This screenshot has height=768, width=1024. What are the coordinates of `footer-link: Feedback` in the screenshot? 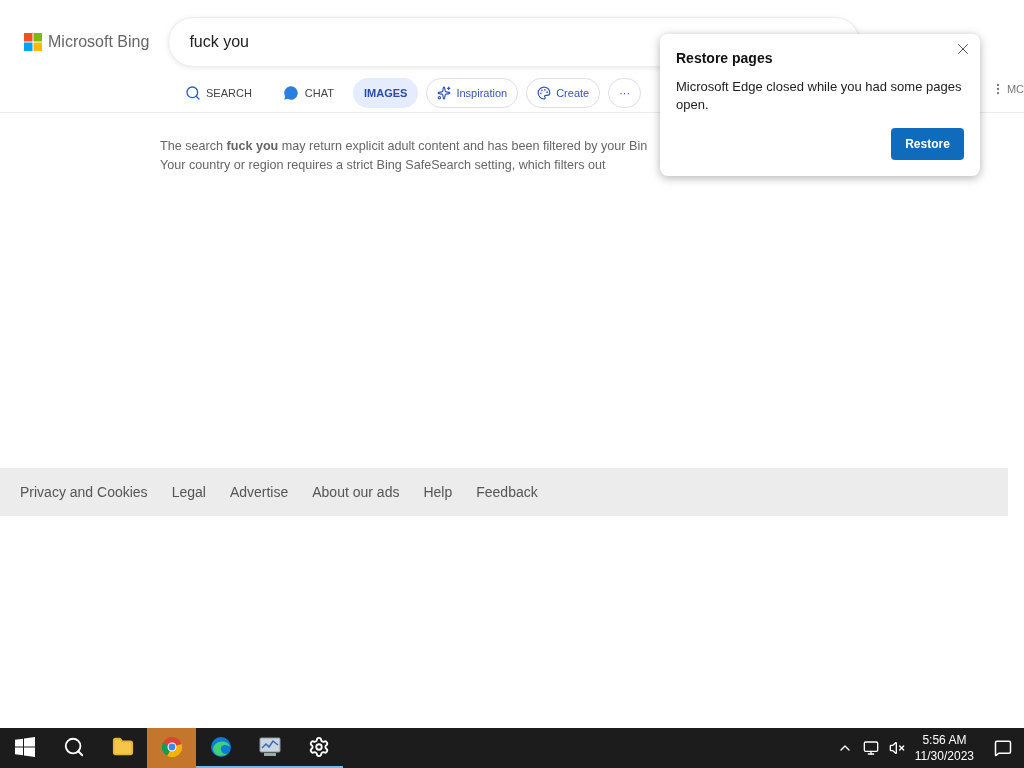 It's located at (507, 492).